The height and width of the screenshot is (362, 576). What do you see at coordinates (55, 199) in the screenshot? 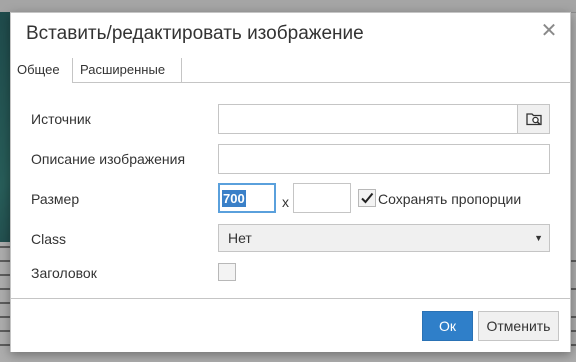
I see `size-label: Размер` at bounding box center [55, 199].